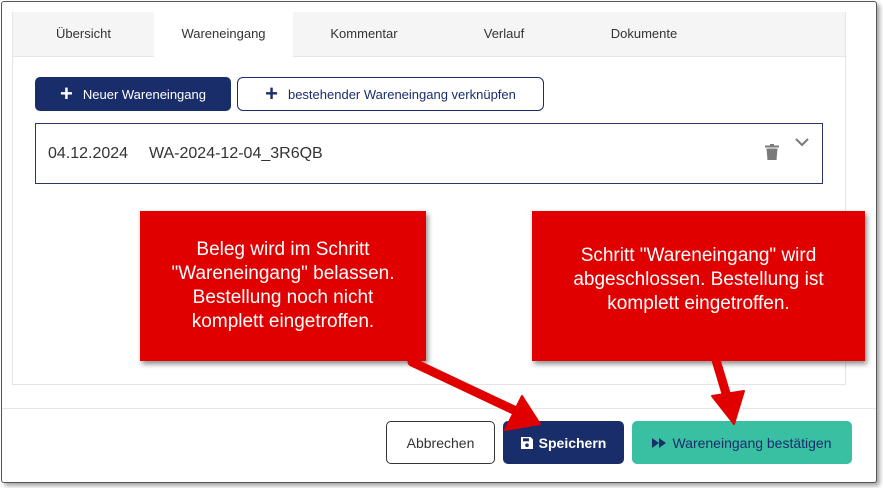  What do you see at coordinates (429, 153) in the screenshot?
I see `goods-receipt-entry: 04.12.2024 WA-2024-12-04_3R6QB` at bounding box center [429, 153].